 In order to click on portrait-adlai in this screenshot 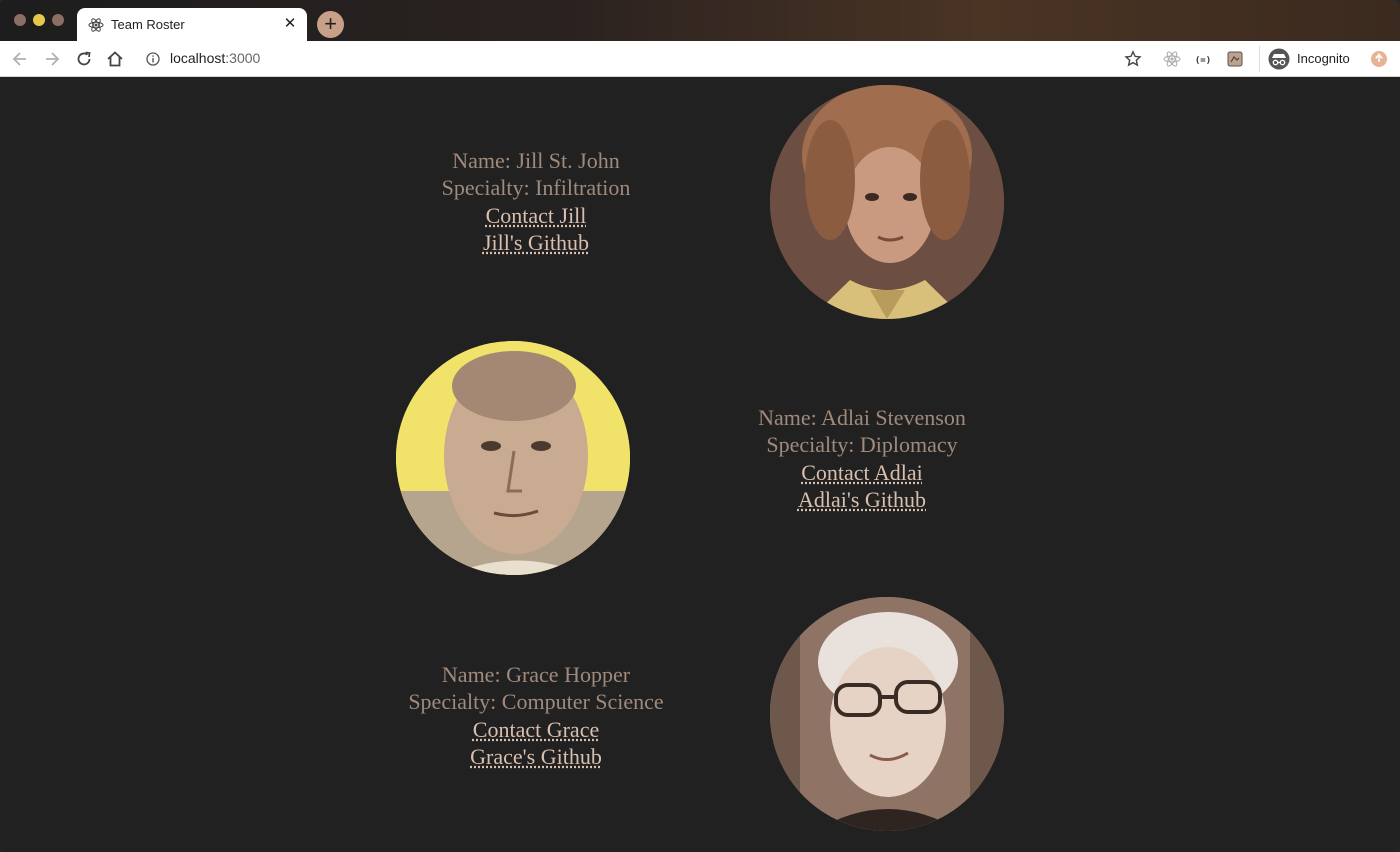, I will do `click(513, 458)`.